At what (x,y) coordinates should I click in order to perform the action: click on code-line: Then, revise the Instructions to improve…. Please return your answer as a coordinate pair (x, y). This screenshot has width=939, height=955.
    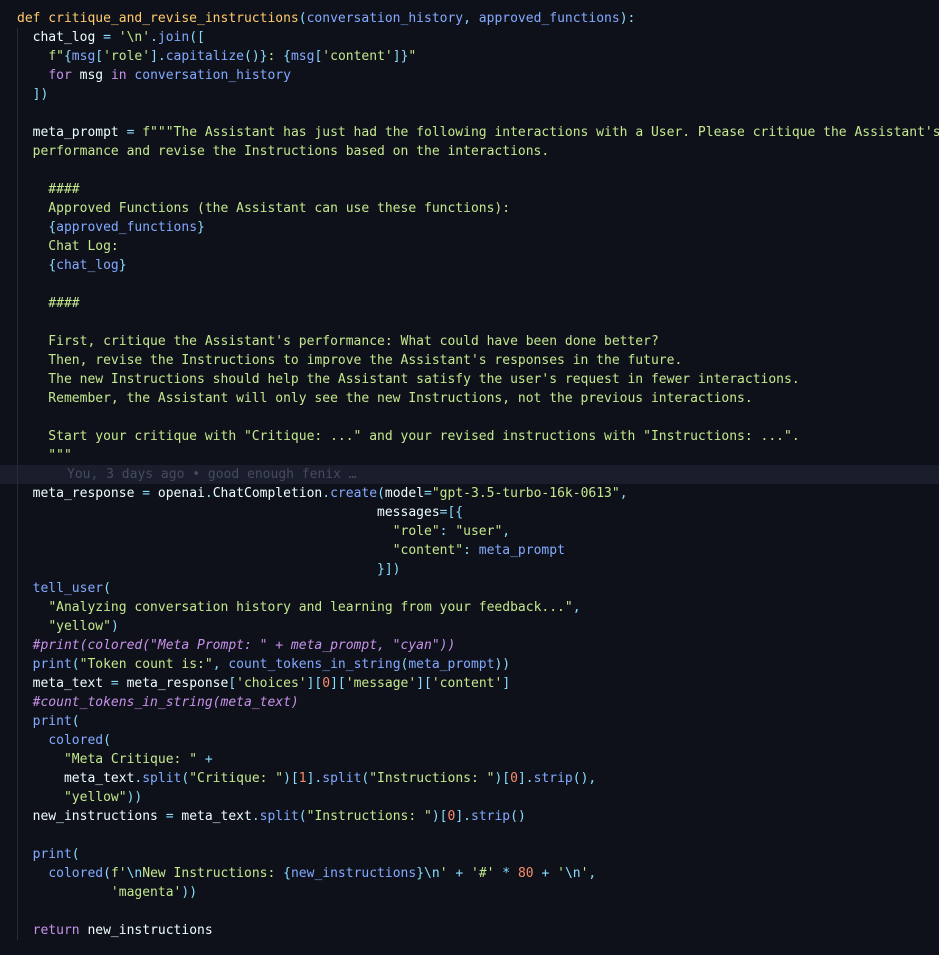
    Looking at the image, I should click on (469, 360).